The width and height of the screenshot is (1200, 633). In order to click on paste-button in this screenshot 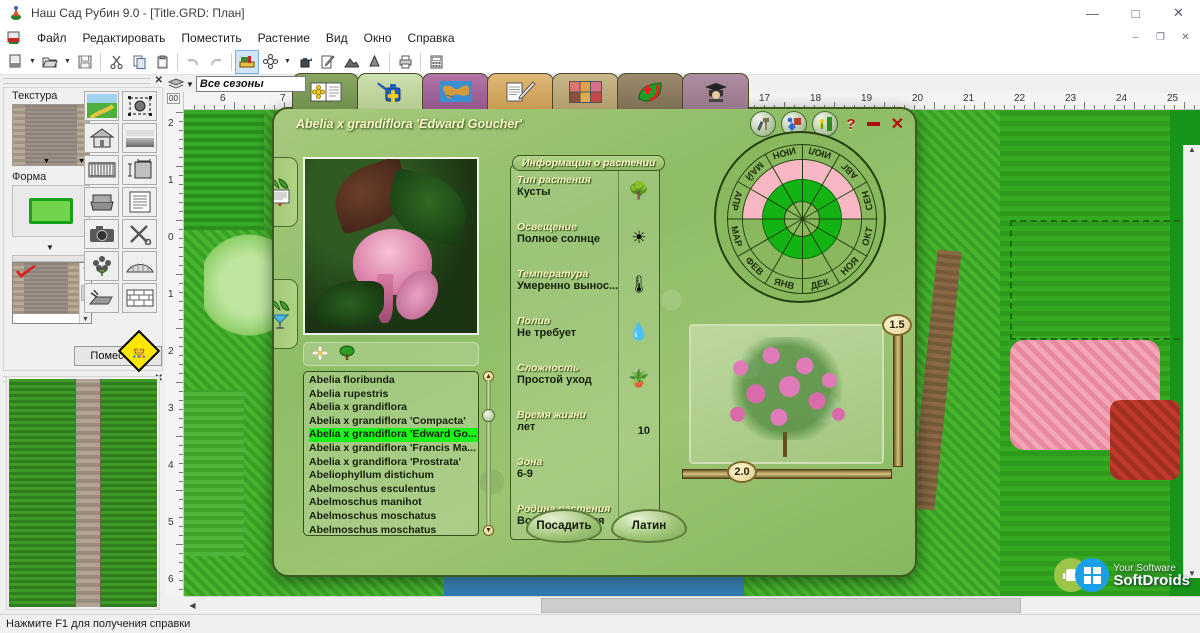, I will do `click(162, 62)`.